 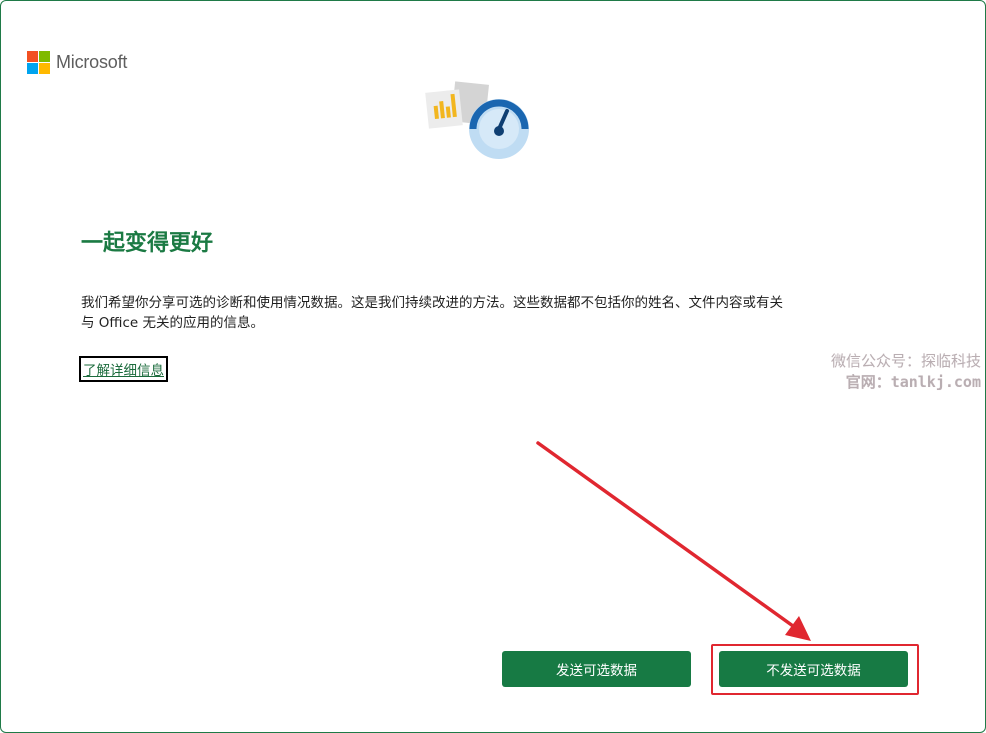 What do you see at coordinates (172, 323) in the screenshot?
I see `description-line-2: 与 Office 无关的应用的信息。` at bounding box center [172, 323].